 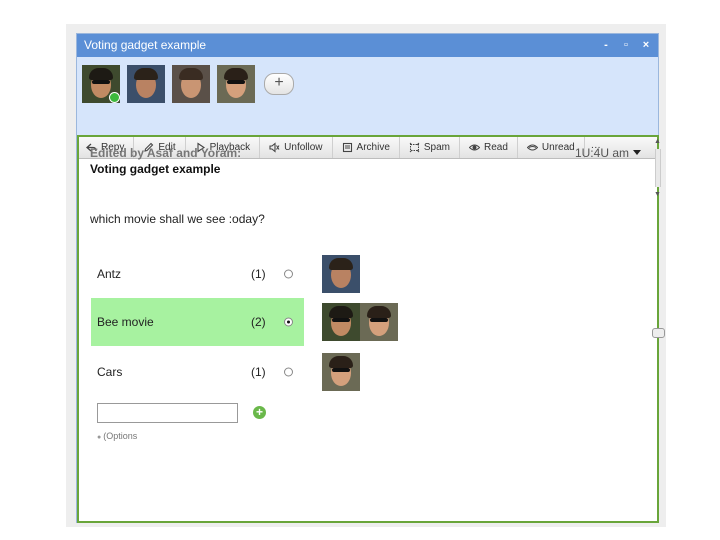 What do you see at coordinates (177, 219) in the screenshot?
I see `poll-question: which movie shall we see :oday?` at bounding box center [177, 219].